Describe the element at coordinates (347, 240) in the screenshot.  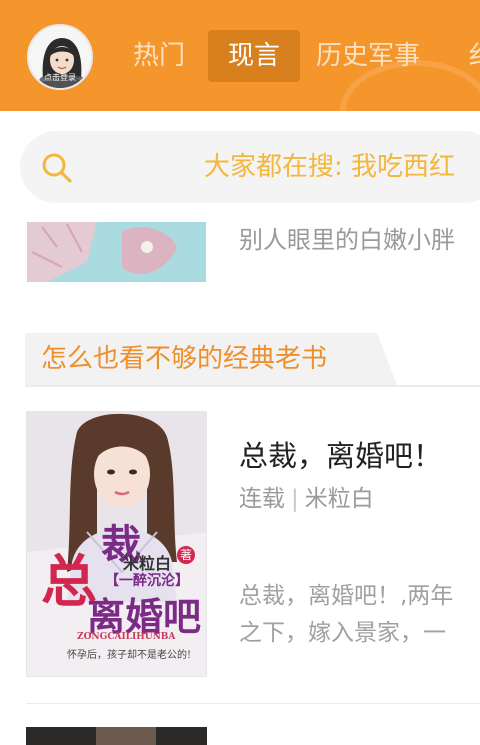
I see `book-description: 别人眼里的白嫩小胖` at that location.